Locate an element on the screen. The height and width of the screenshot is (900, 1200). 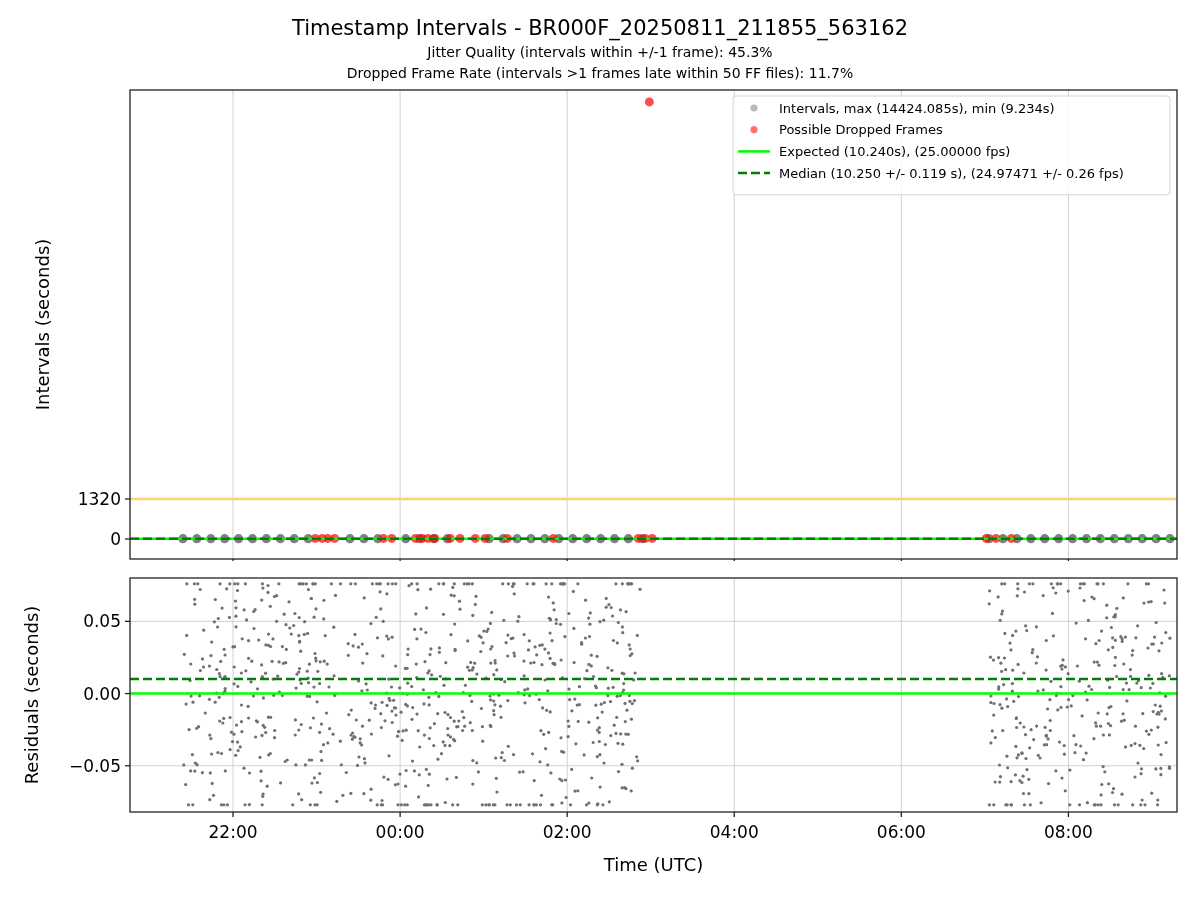
axis-tick-label: 08:00 is located at coordinates (1068, 832).